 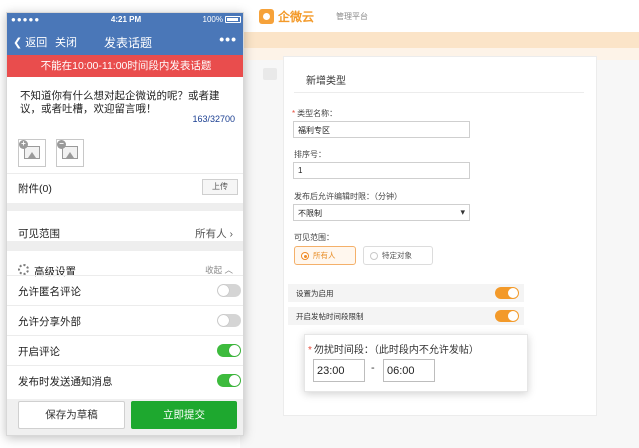 What do you see at coordinates (125, 66) in the screenshot?
I see `time-restriction-warning: 不能在10:00-11:00时间段内发表话题` at bounding box center [125, 66].